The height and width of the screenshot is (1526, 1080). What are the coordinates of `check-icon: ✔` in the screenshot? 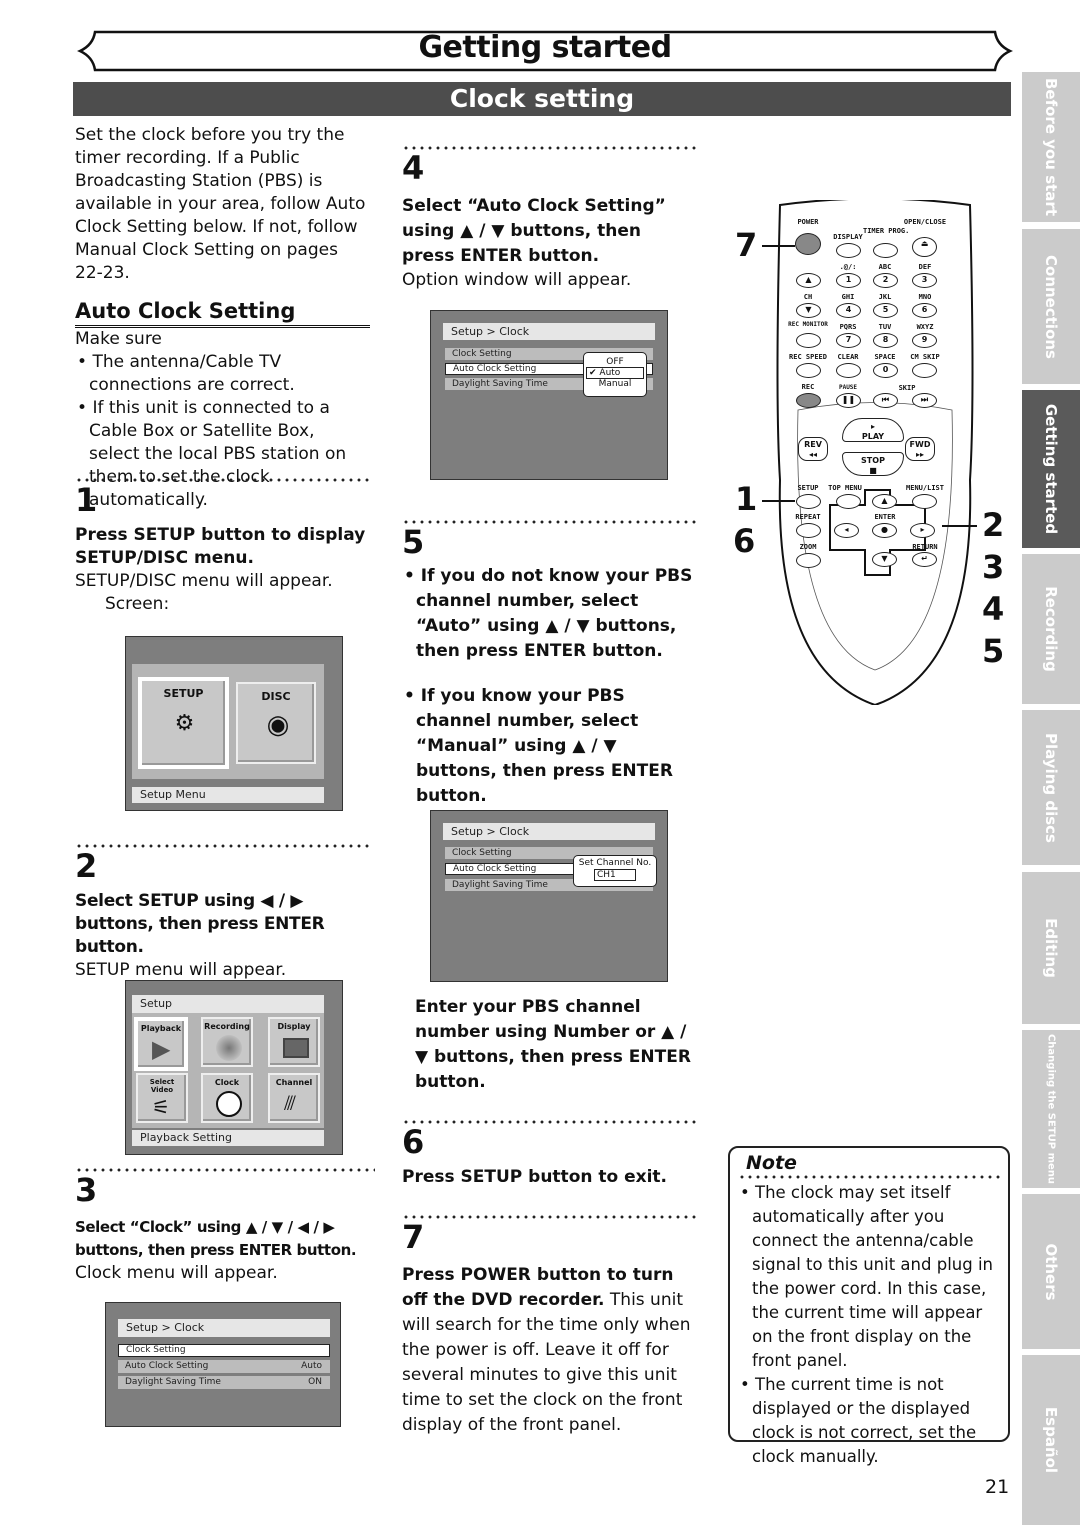 It's located at (593, 373).